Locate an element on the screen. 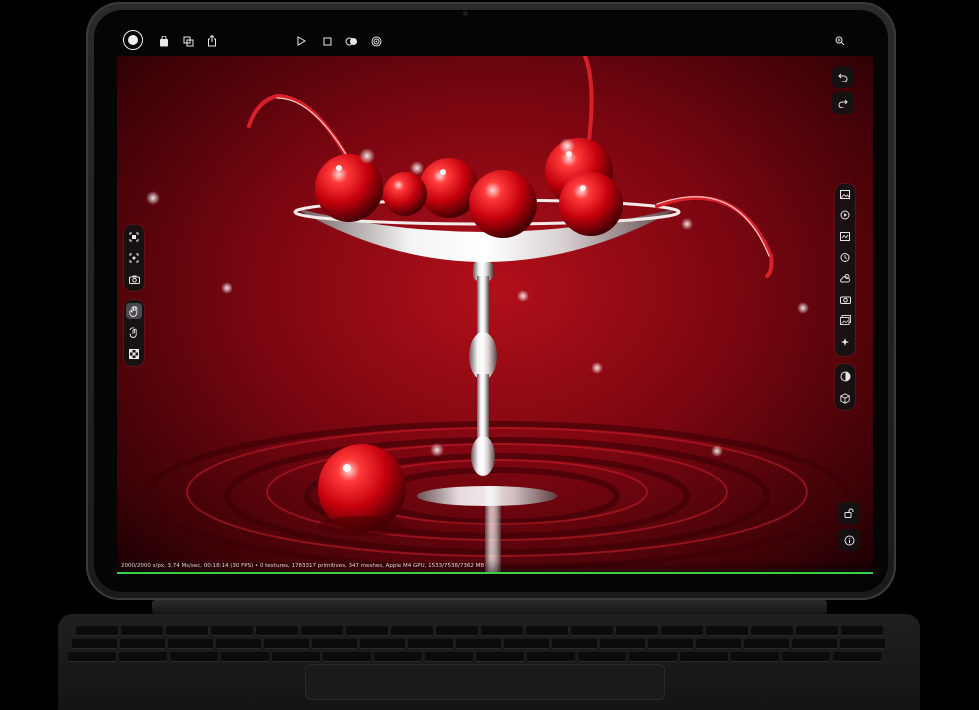 This screenshot has width=979, height=710. toggle-view-icon is located at coordinates (351, 41).